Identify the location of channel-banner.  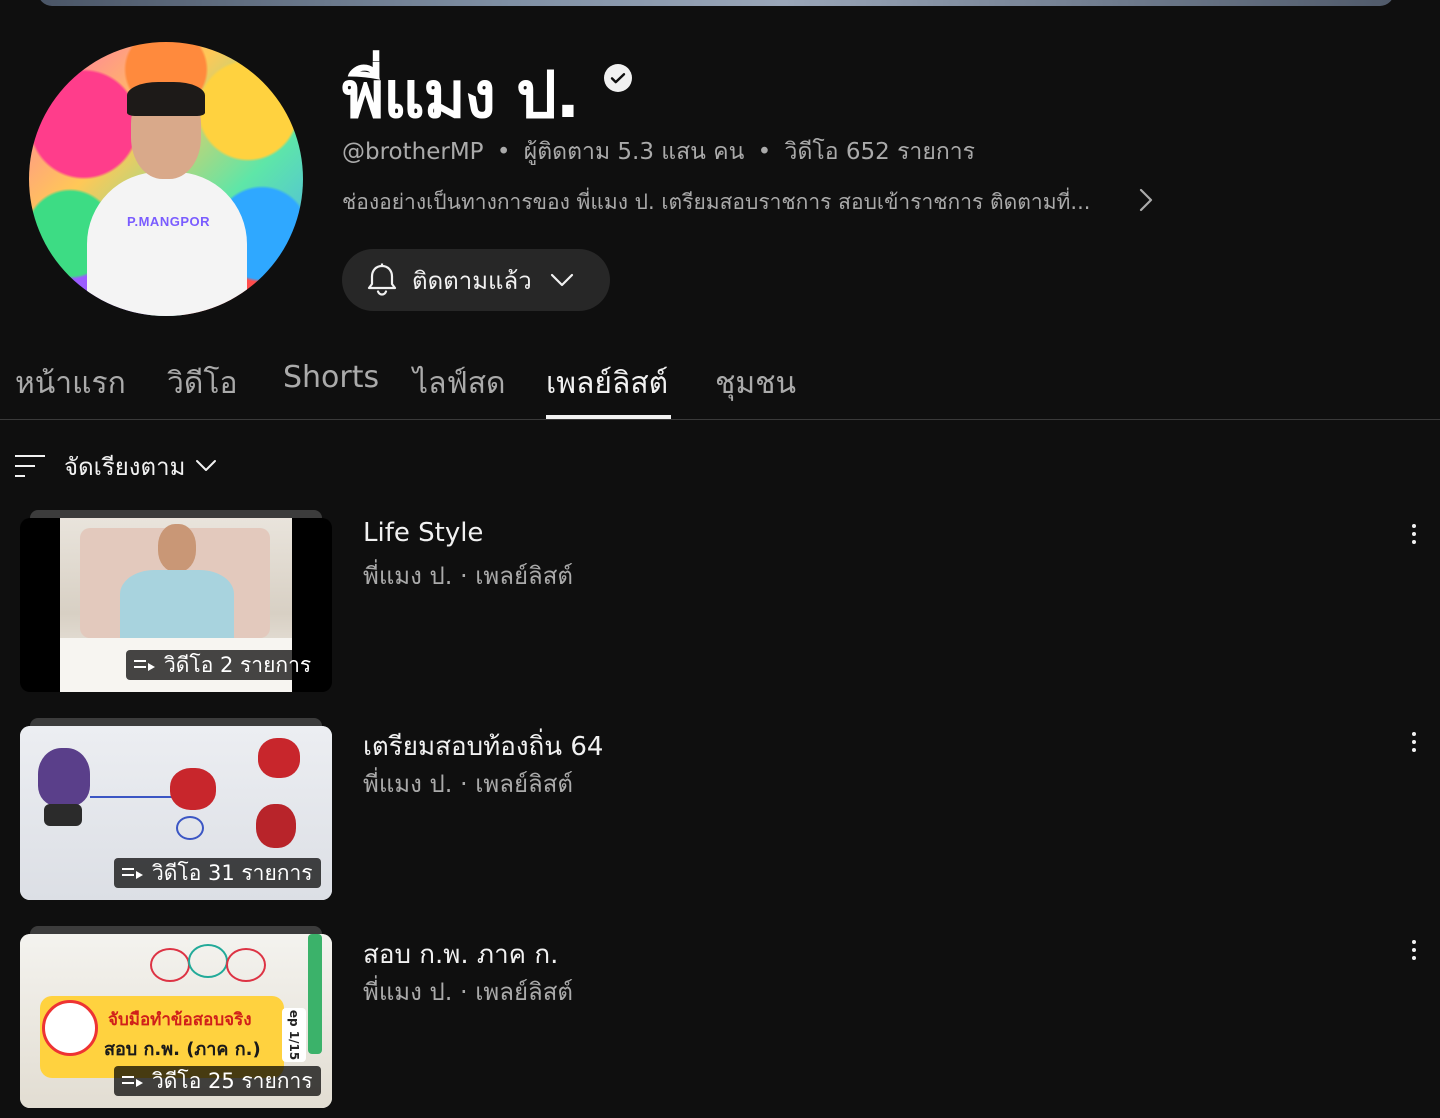
(716, 3).